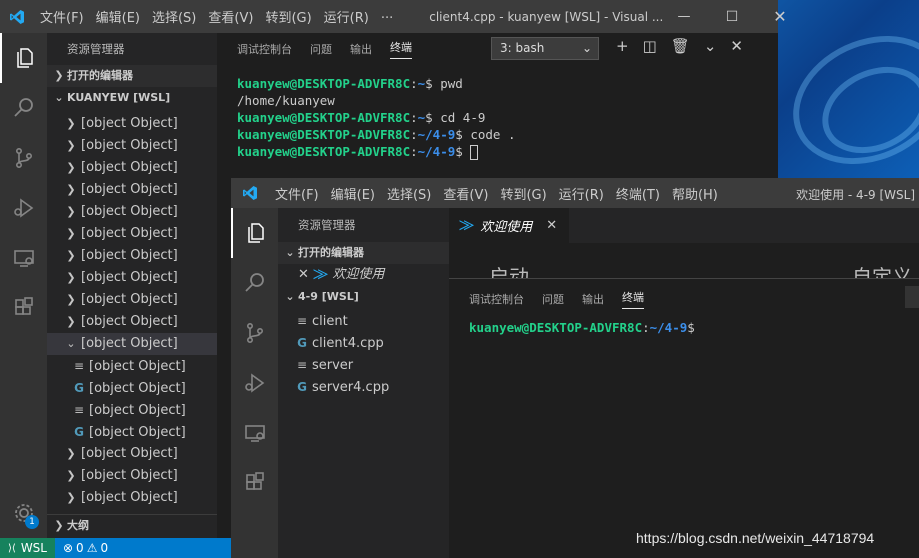 The image size is (919, 558). Describe the element at coordinates (684, 16) in the screenshot. I see `minimize-icon: —` at that location.